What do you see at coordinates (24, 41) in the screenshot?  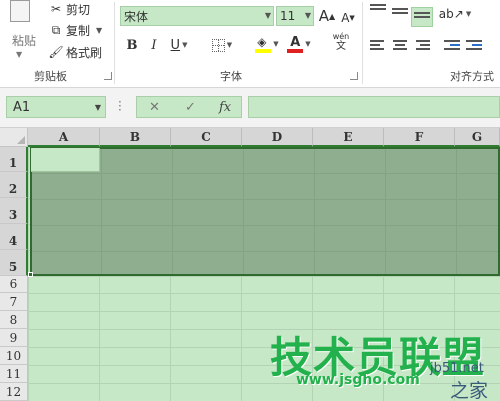 I see `paste-label: 粘贴` at bounding box center [24, 41].